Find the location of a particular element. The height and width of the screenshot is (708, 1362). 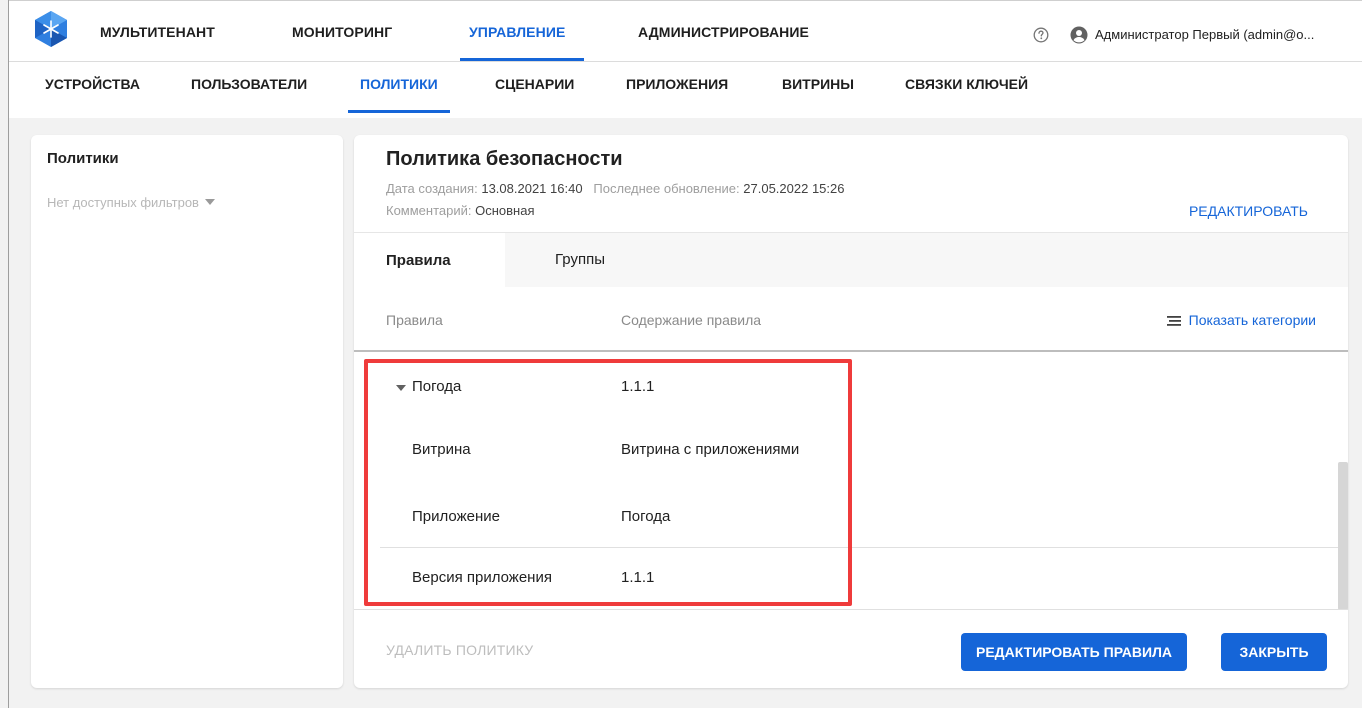

tab-rules-label: Правила is located at coordinates (418, 260).